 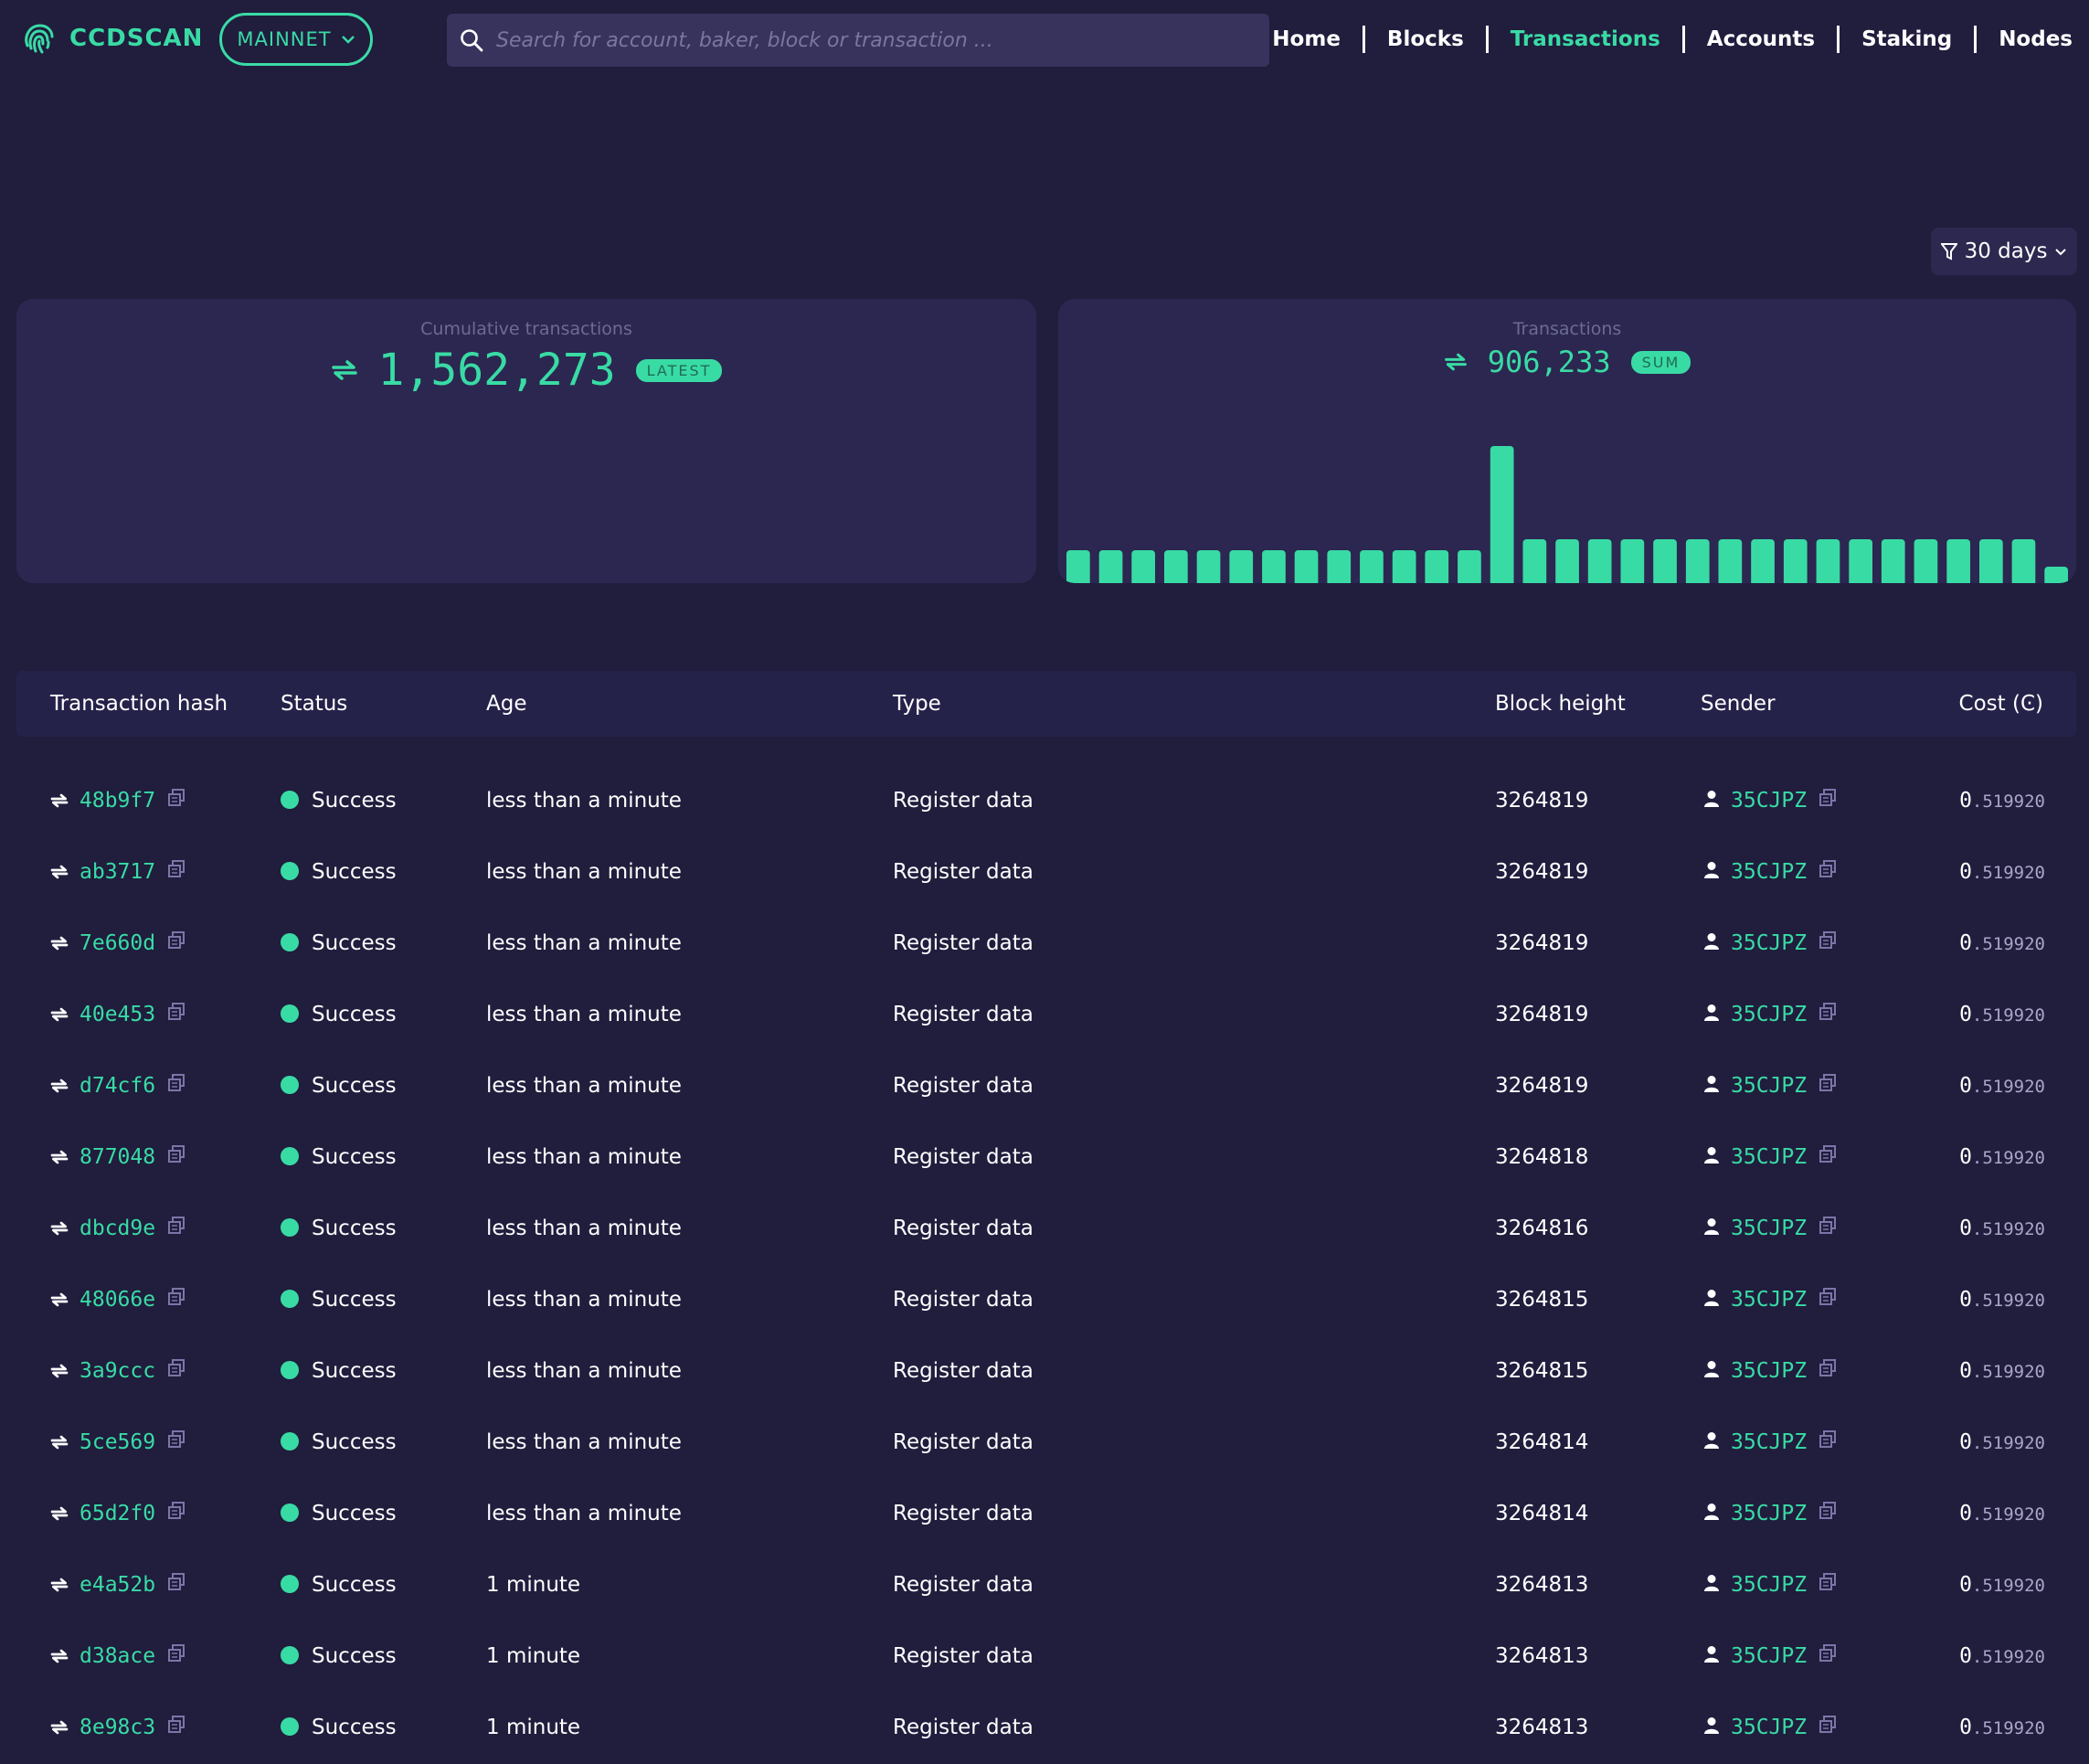 I want to click on cost-integer: 0, so click(x=1965, y=801).